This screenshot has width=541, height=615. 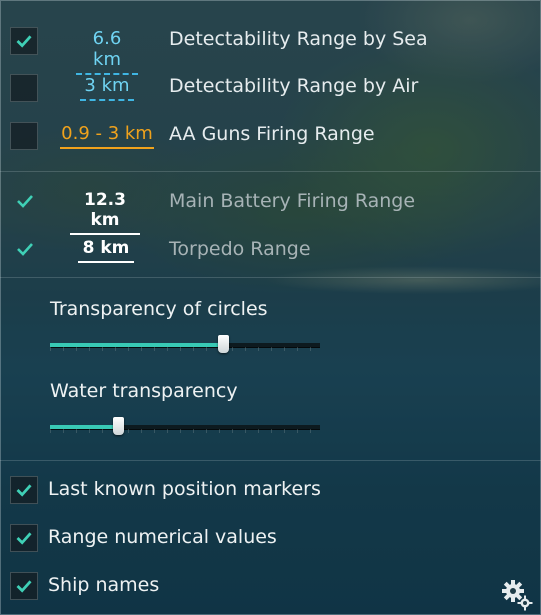 I want to click on aa-range-checkbox, so click(x=24, y=136).